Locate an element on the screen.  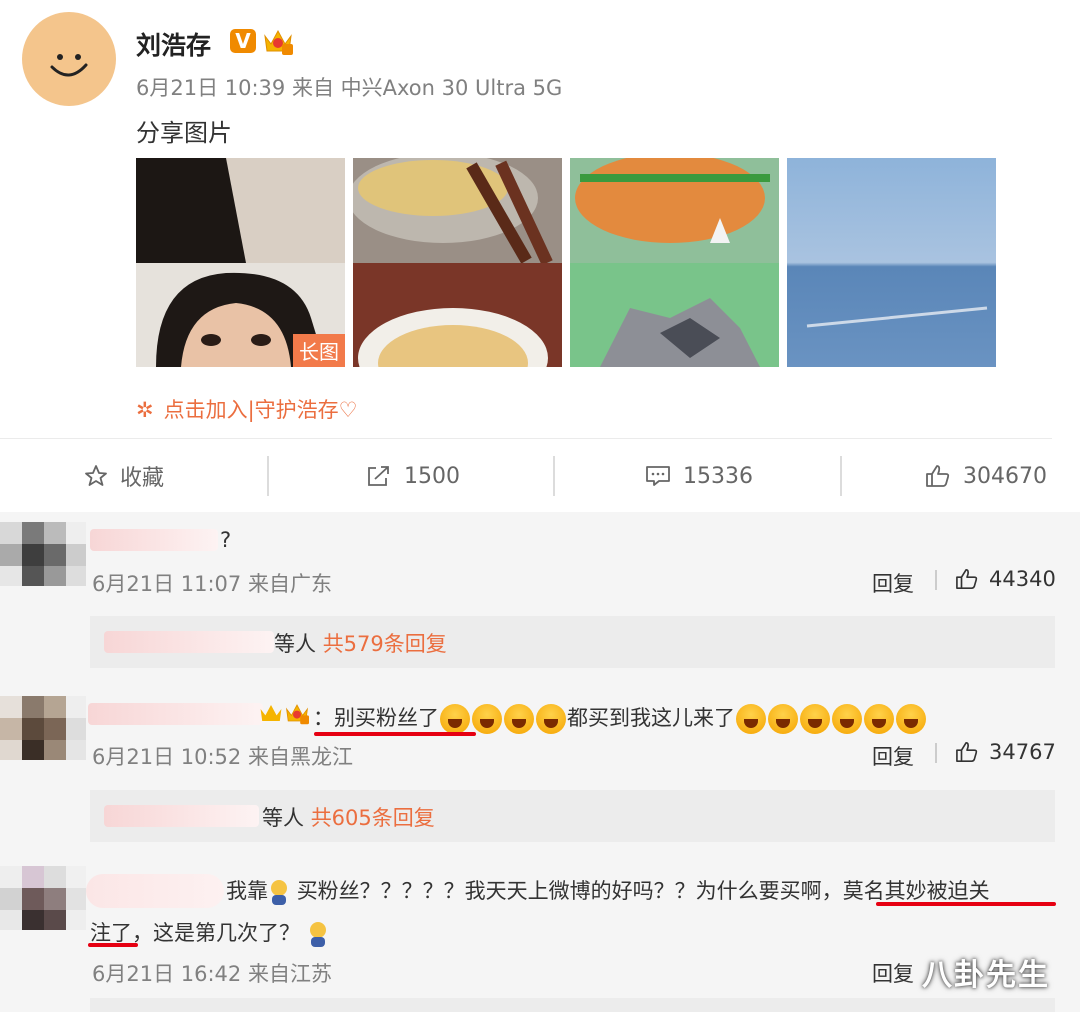
comment-meta: 6月21日 16:42 来自江苏 is located at coordinates (212, 974).